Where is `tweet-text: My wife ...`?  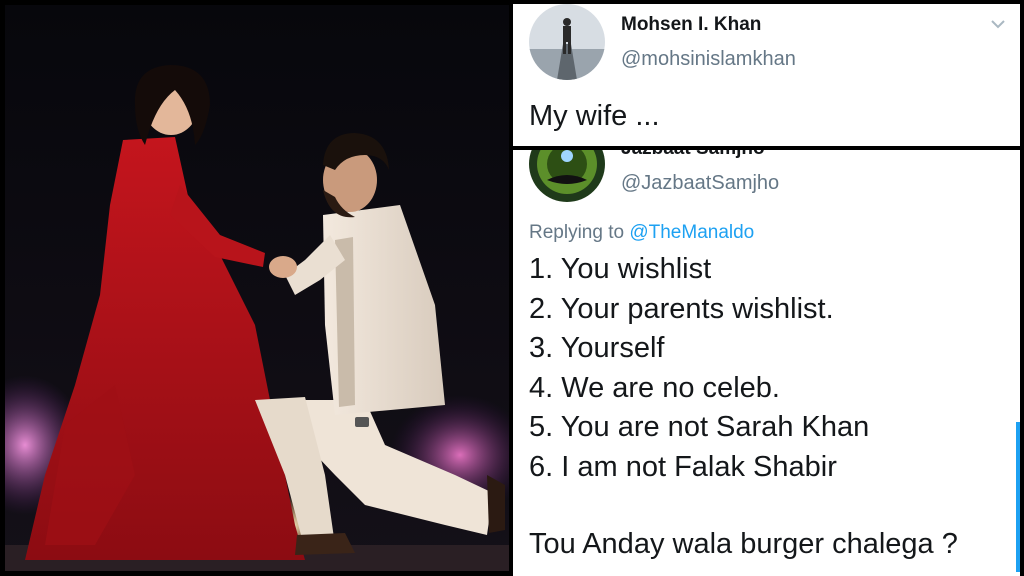 tweet-text: My wife ... is located at coordinates (594, 116).